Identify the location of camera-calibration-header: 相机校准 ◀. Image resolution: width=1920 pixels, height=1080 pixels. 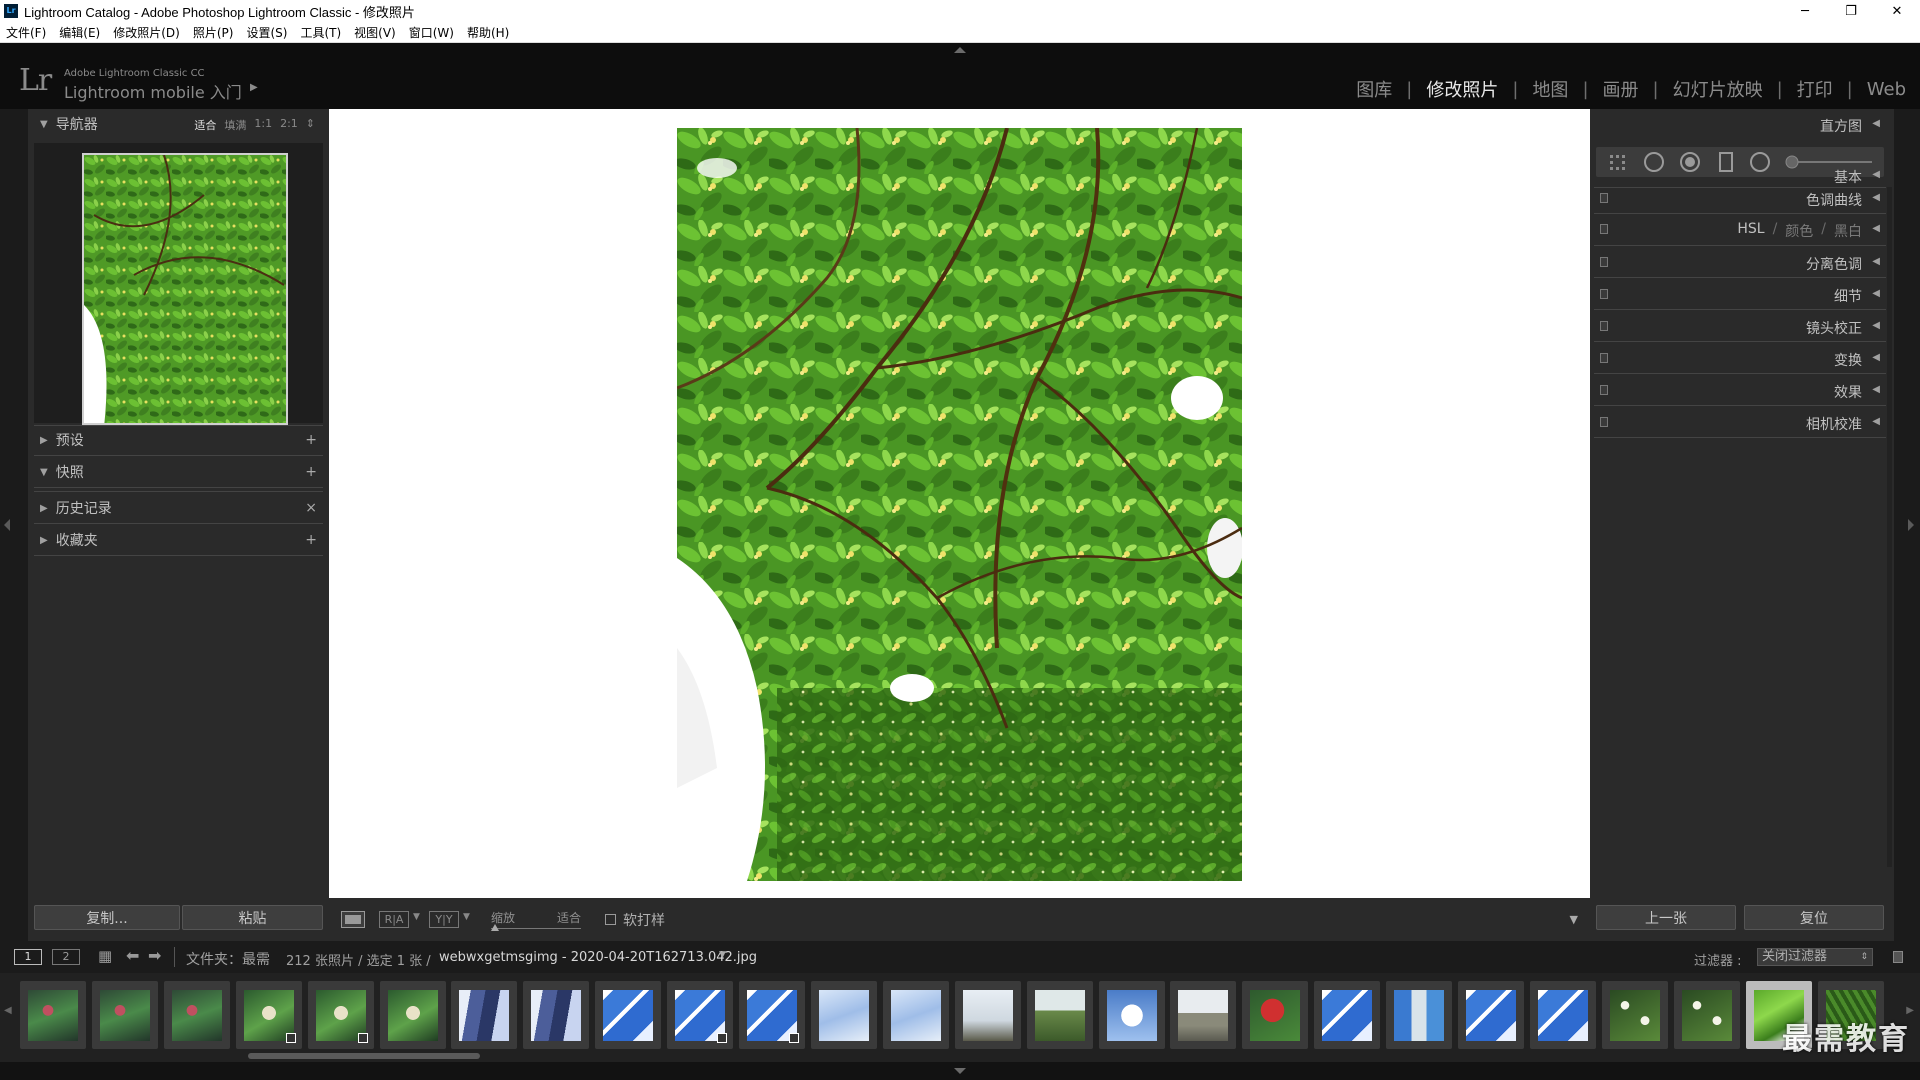
(1740, 422).